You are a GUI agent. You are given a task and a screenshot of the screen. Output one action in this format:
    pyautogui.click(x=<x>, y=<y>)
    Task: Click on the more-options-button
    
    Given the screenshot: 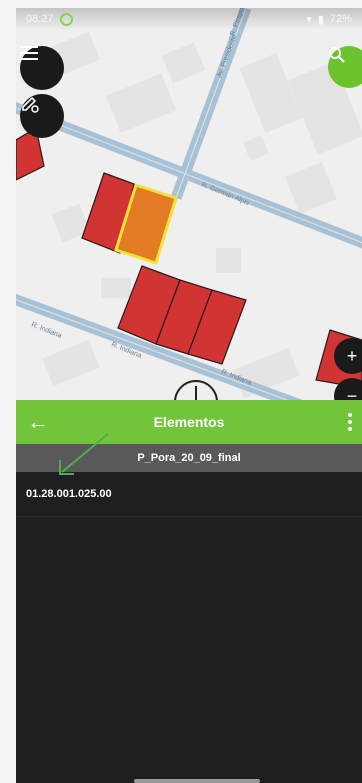 What is the action you would take?
    pyautogui.click(x=350, y=422)
    